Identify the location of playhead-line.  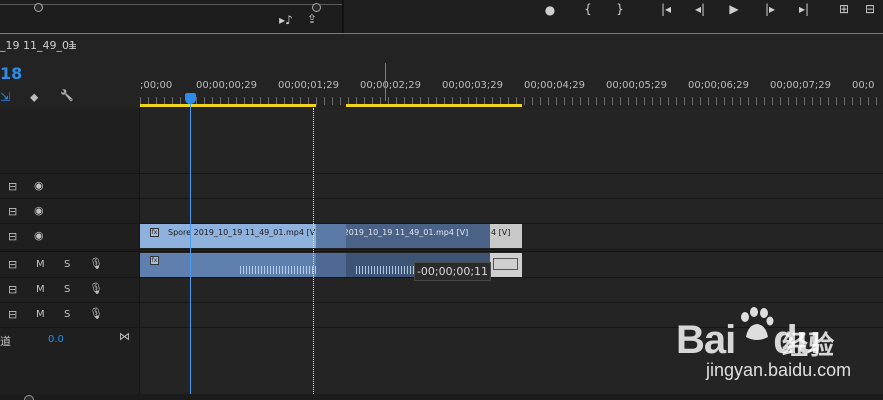
(190, 249).